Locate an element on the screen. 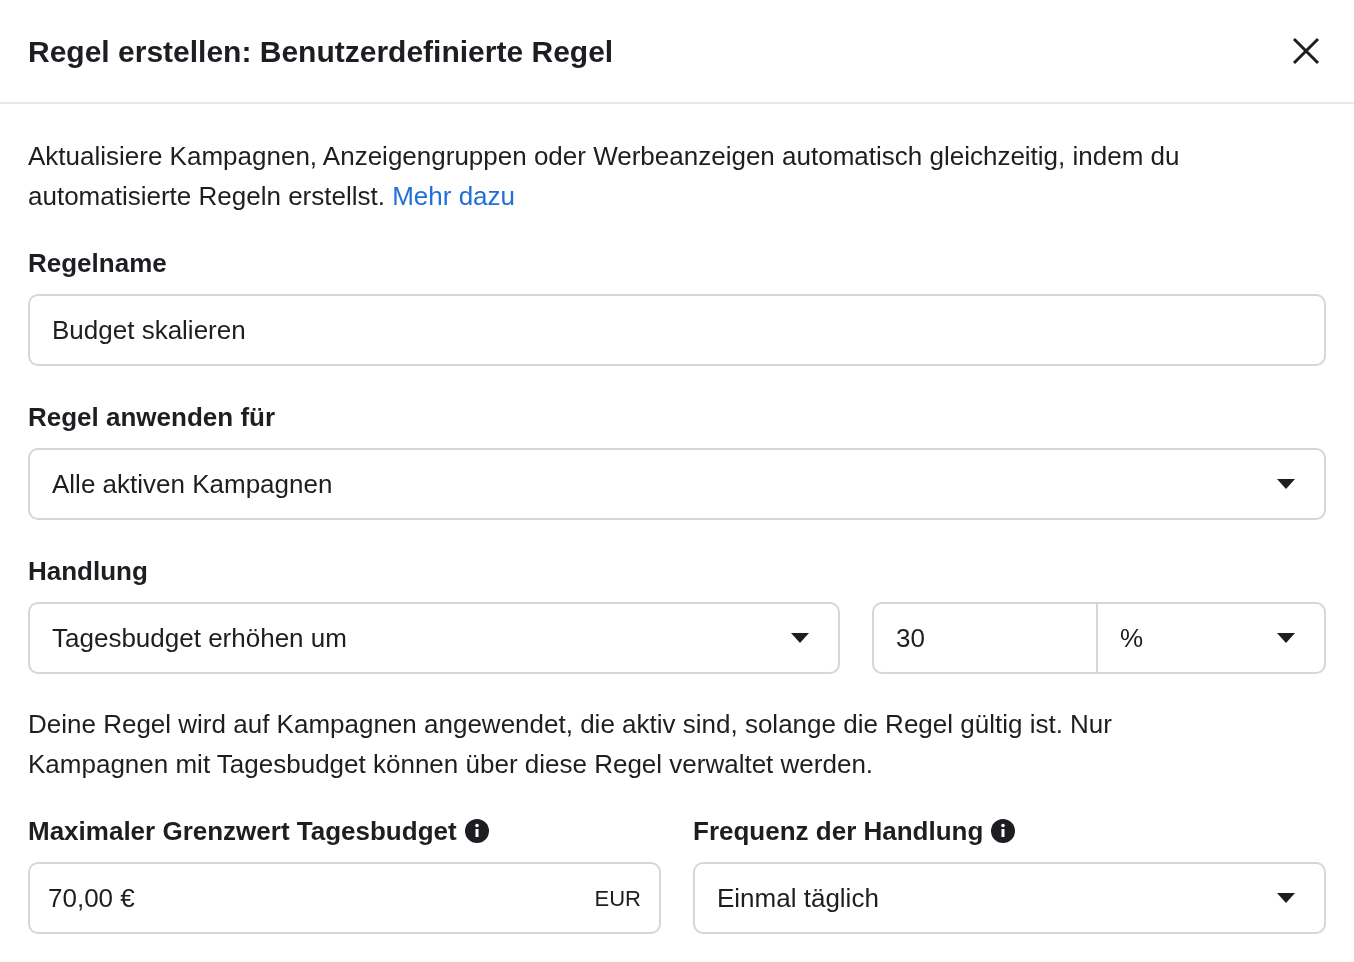  apply-to-dropdown: Alle aktiven Kampagnen is located at coordinates (677, 484).